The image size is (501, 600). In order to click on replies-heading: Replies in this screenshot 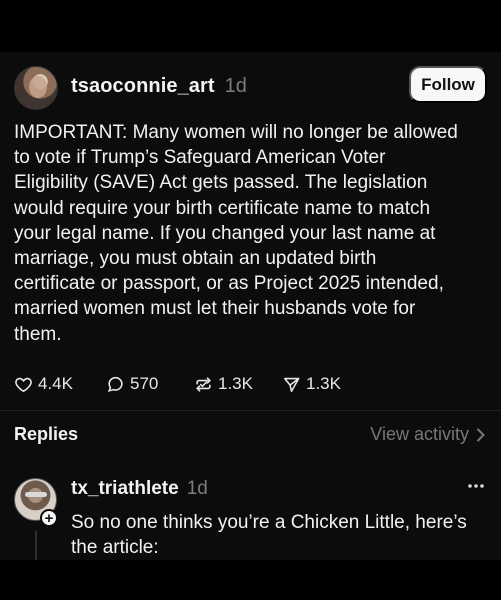, I will do `click(46, 434)`.